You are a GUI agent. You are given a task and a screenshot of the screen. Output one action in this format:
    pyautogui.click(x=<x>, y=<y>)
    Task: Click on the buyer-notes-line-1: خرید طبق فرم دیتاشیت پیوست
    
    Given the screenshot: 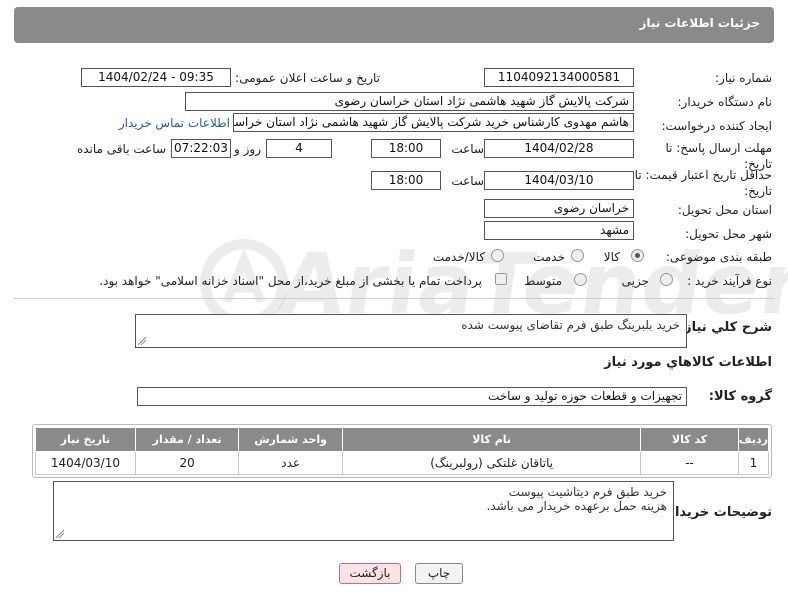 What is the action you would take?
    pyautogui.click(x=587, y=492)
    